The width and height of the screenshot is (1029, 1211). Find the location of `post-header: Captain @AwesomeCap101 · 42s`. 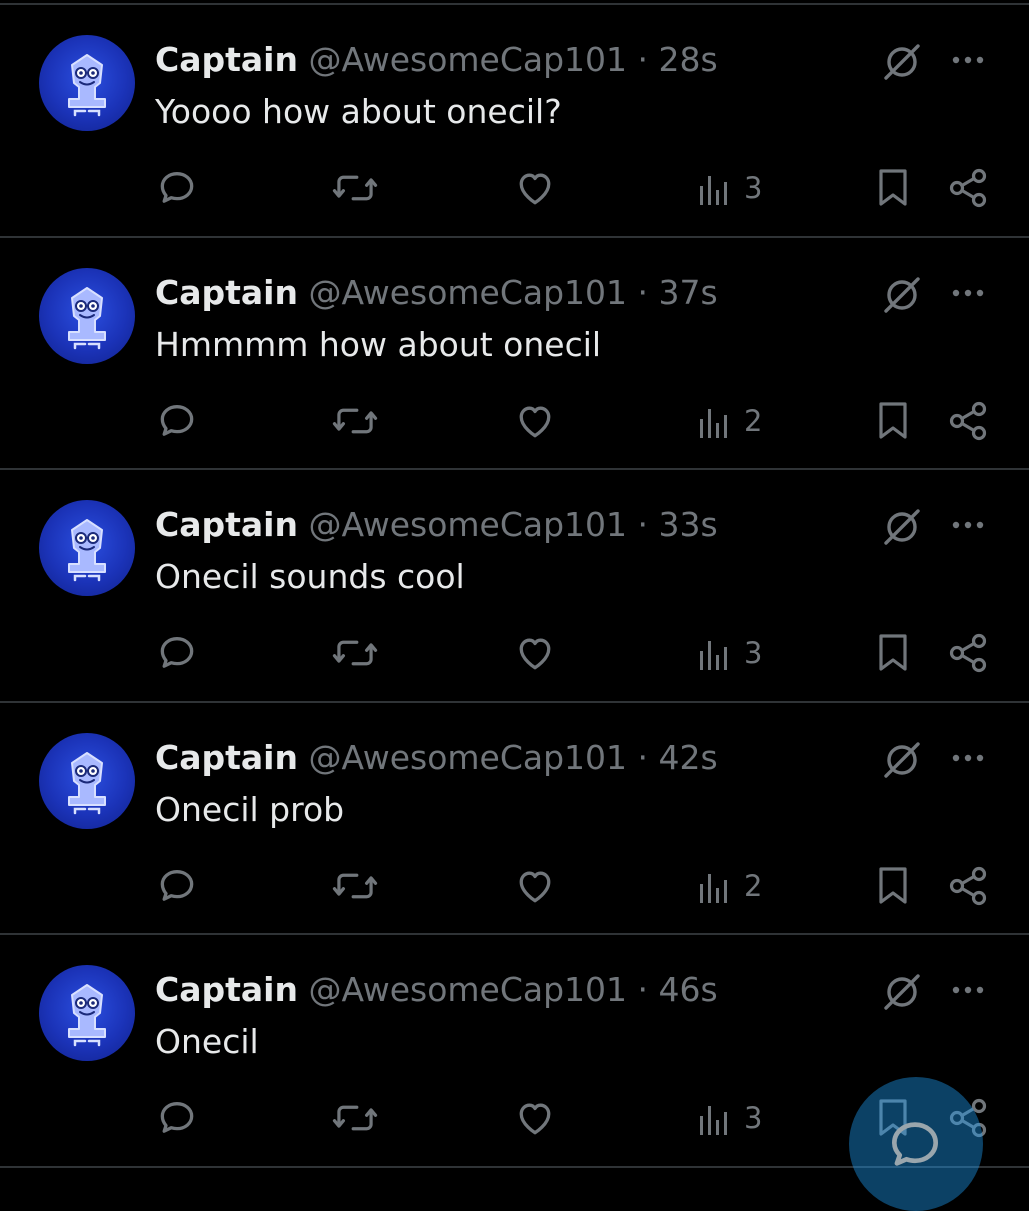

post-header: Captain @AwesomeCap101 · 42s is located at coordinates (436, 758).